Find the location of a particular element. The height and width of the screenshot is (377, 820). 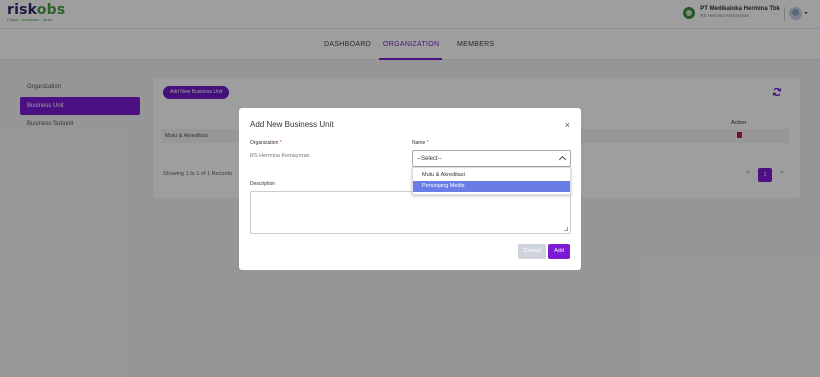

name-select: --Select-- is located at coordinates (491, 158).